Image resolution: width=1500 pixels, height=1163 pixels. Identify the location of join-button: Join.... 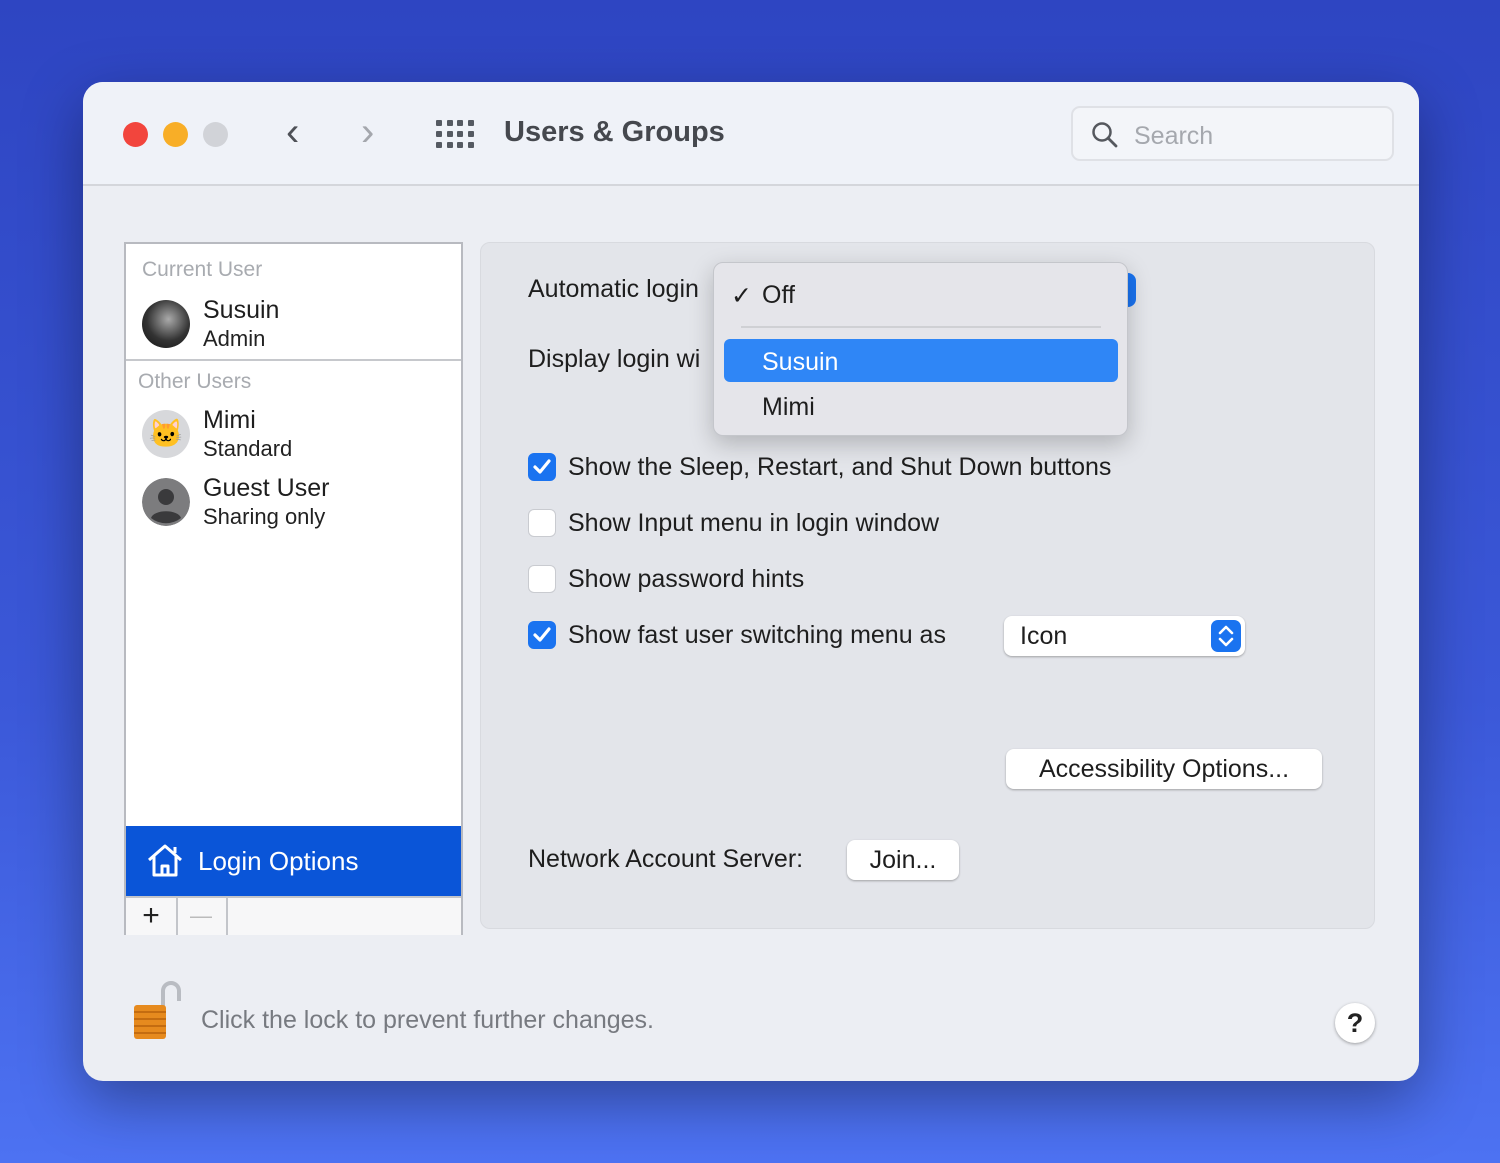
(903, 860).